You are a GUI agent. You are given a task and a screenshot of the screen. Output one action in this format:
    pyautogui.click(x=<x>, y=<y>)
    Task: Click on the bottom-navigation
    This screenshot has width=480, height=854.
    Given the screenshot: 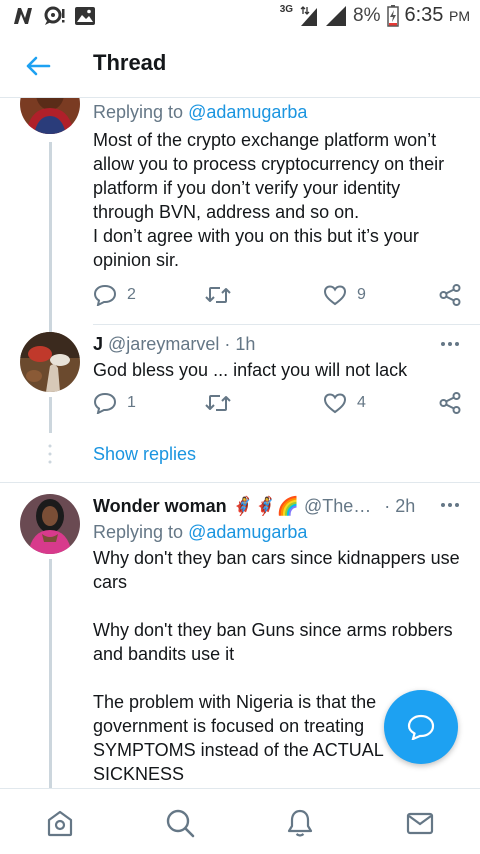 What is the action you would take?
    pyautogui.click(x=240, y=821)
    